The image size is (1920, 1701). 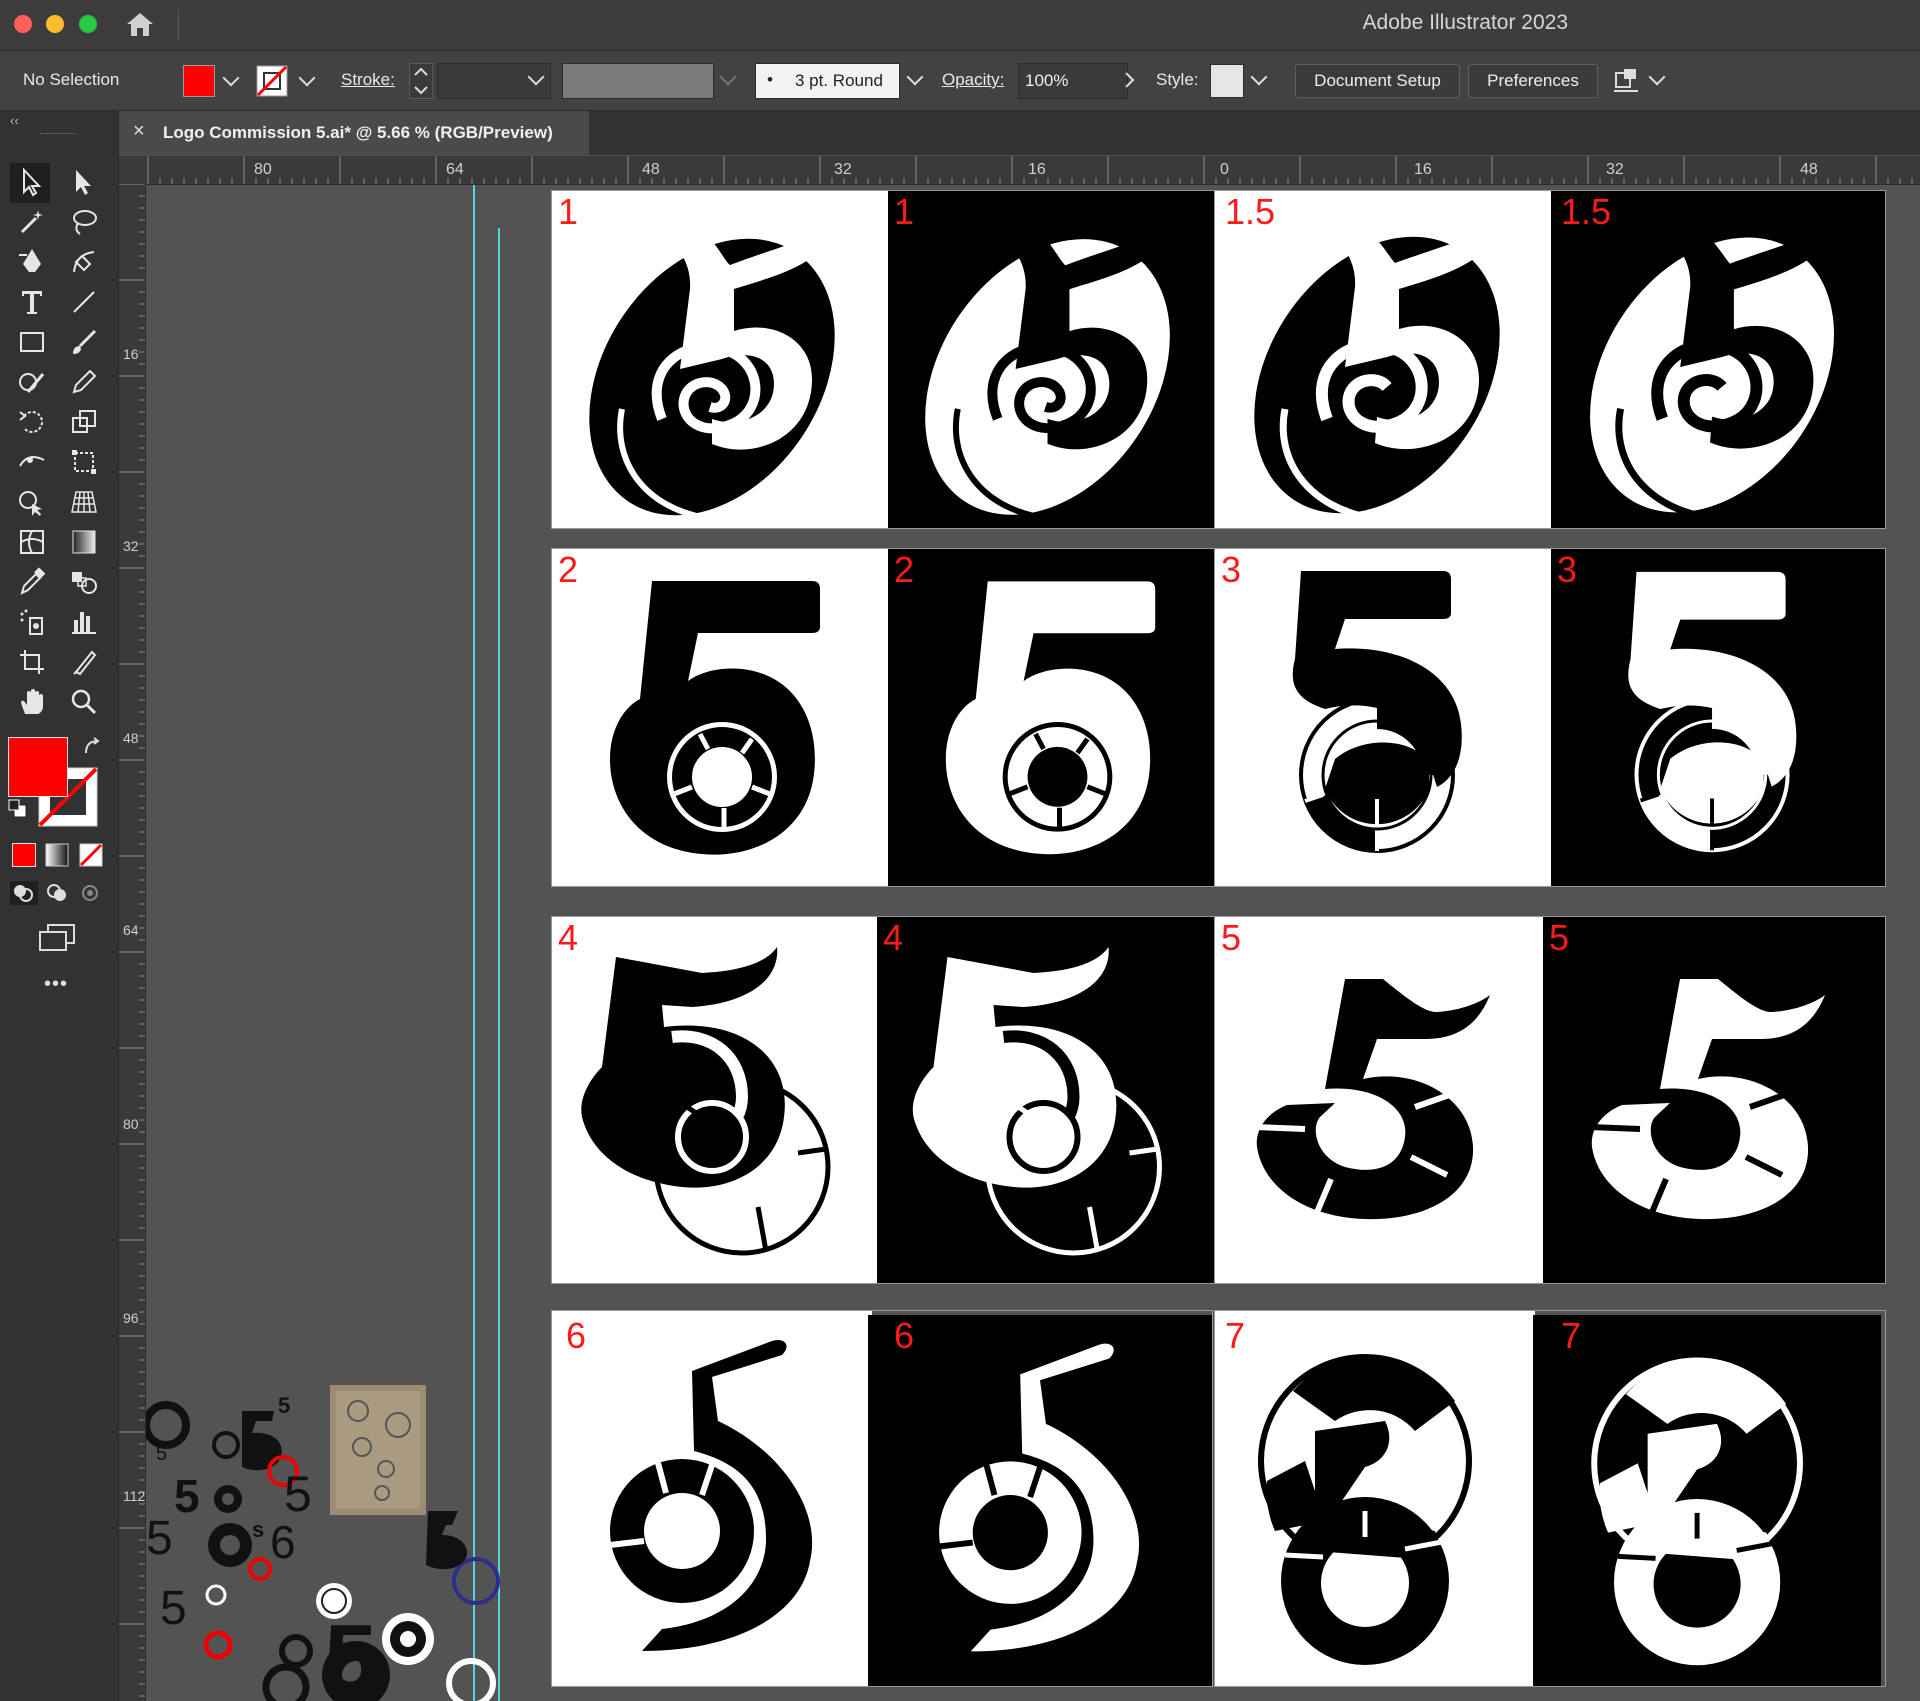 I want to click on artboard-panel: 7, so click(x=1707, y=1500).